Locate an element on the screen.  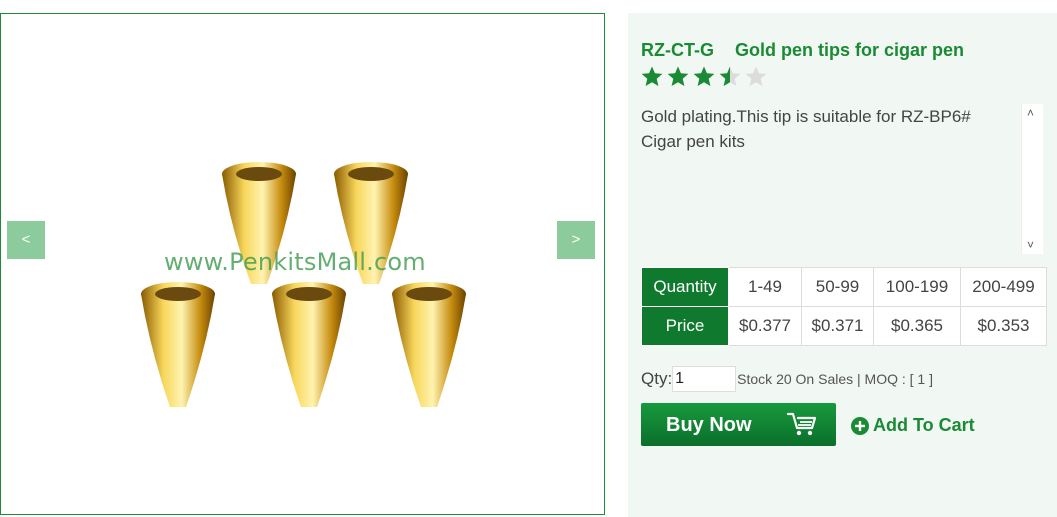
buy-now-label: Buy Now is located at coordinates (709, 425).